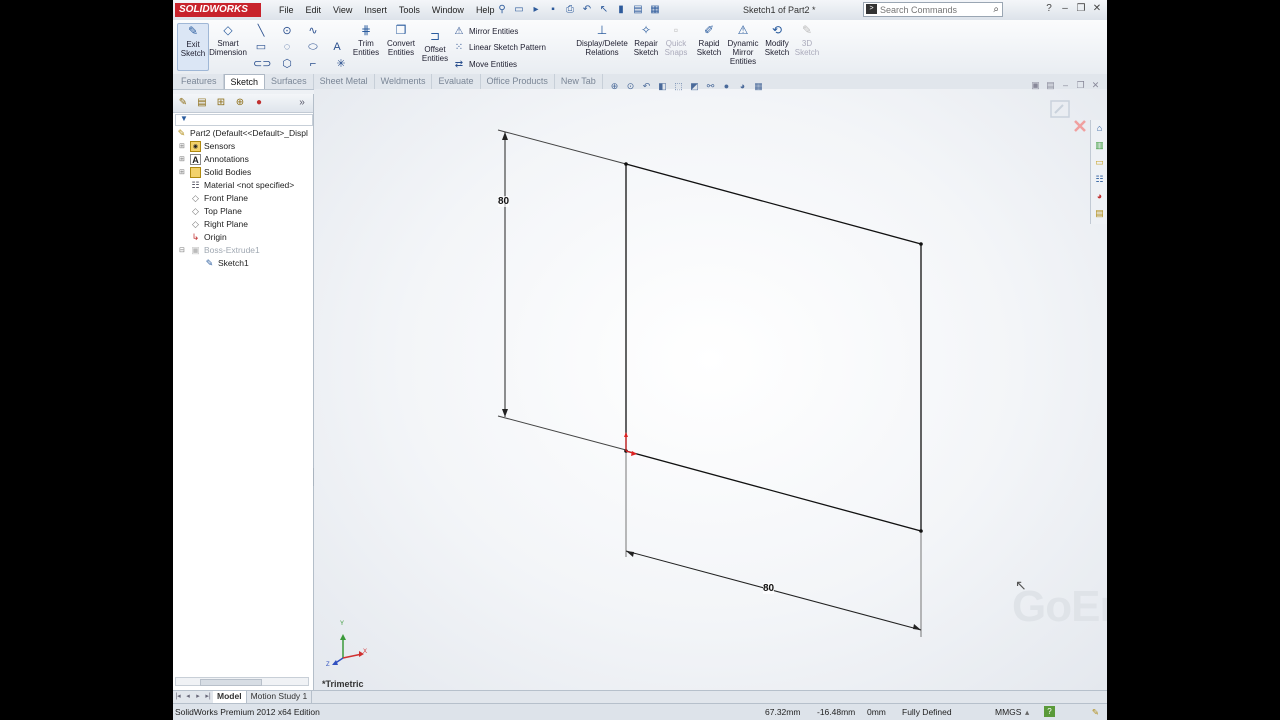  Describe the element at coordinates (244, 120) in the screenshot. I see `feature-tree-filter: ▼` at that location.